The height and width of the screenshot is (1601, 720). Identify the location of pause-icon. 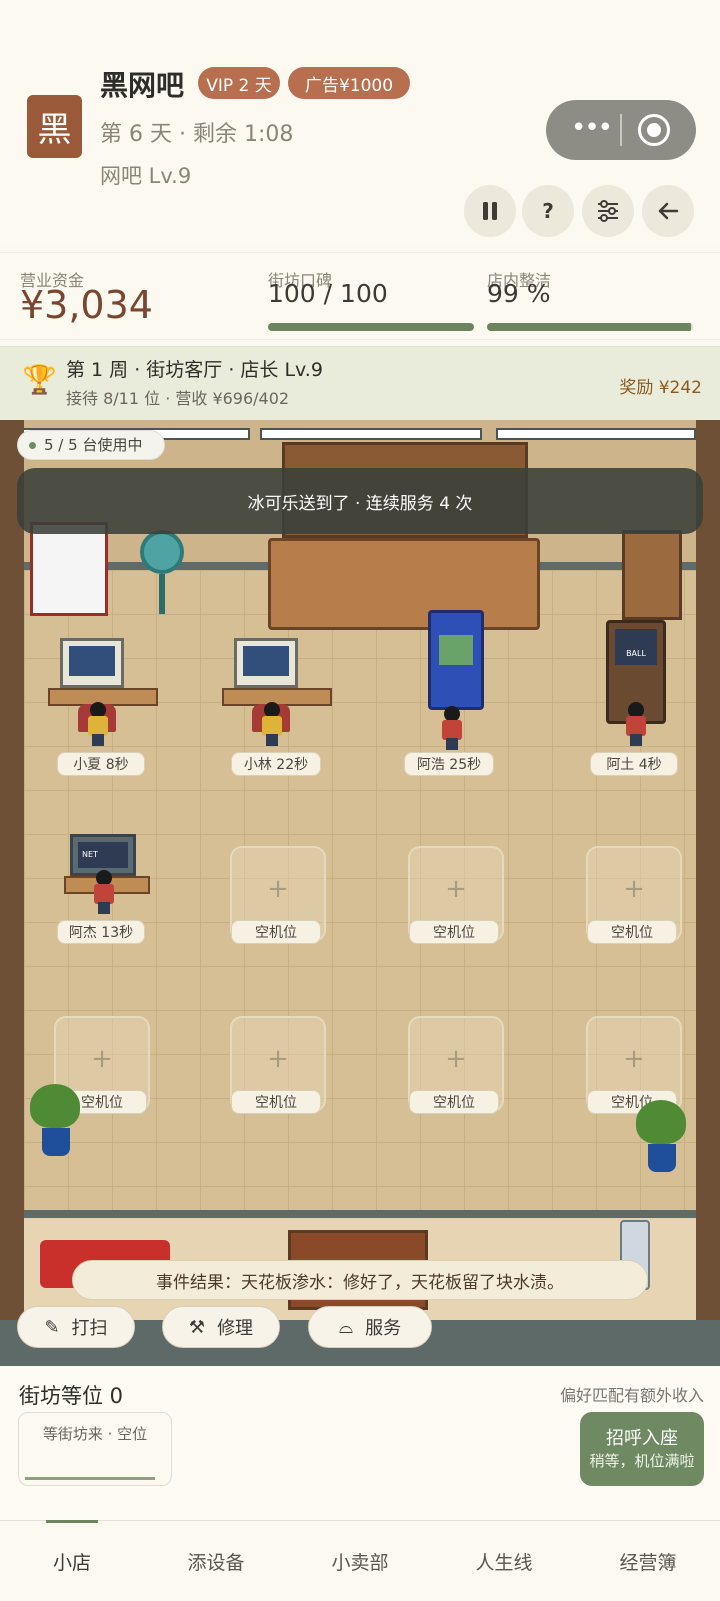
(490, 211).